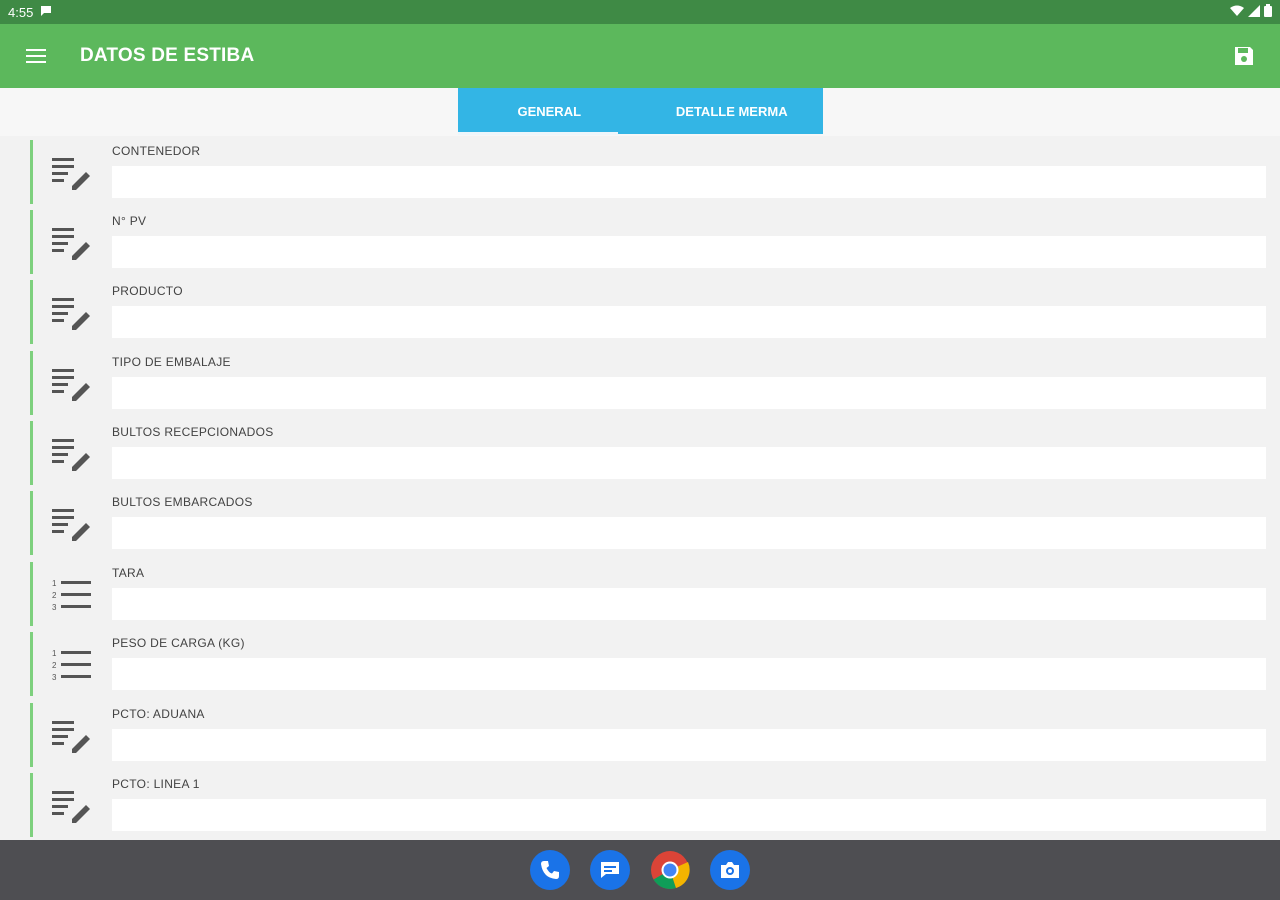  I want to click on page-title: DATOS DE ESTIBA, so click(167, 55).